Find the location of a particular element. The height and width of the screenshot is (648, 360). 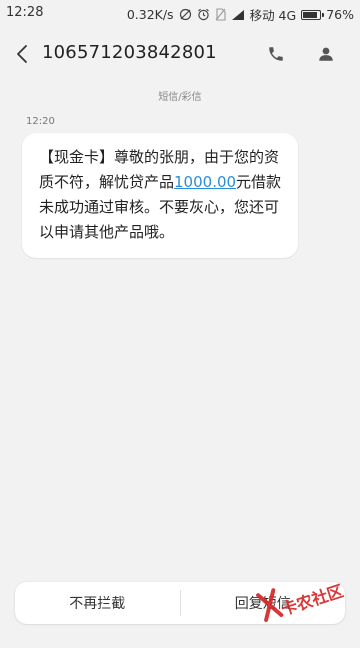

watermark-text: 卡农社区 is located at coordinates (312, 600).